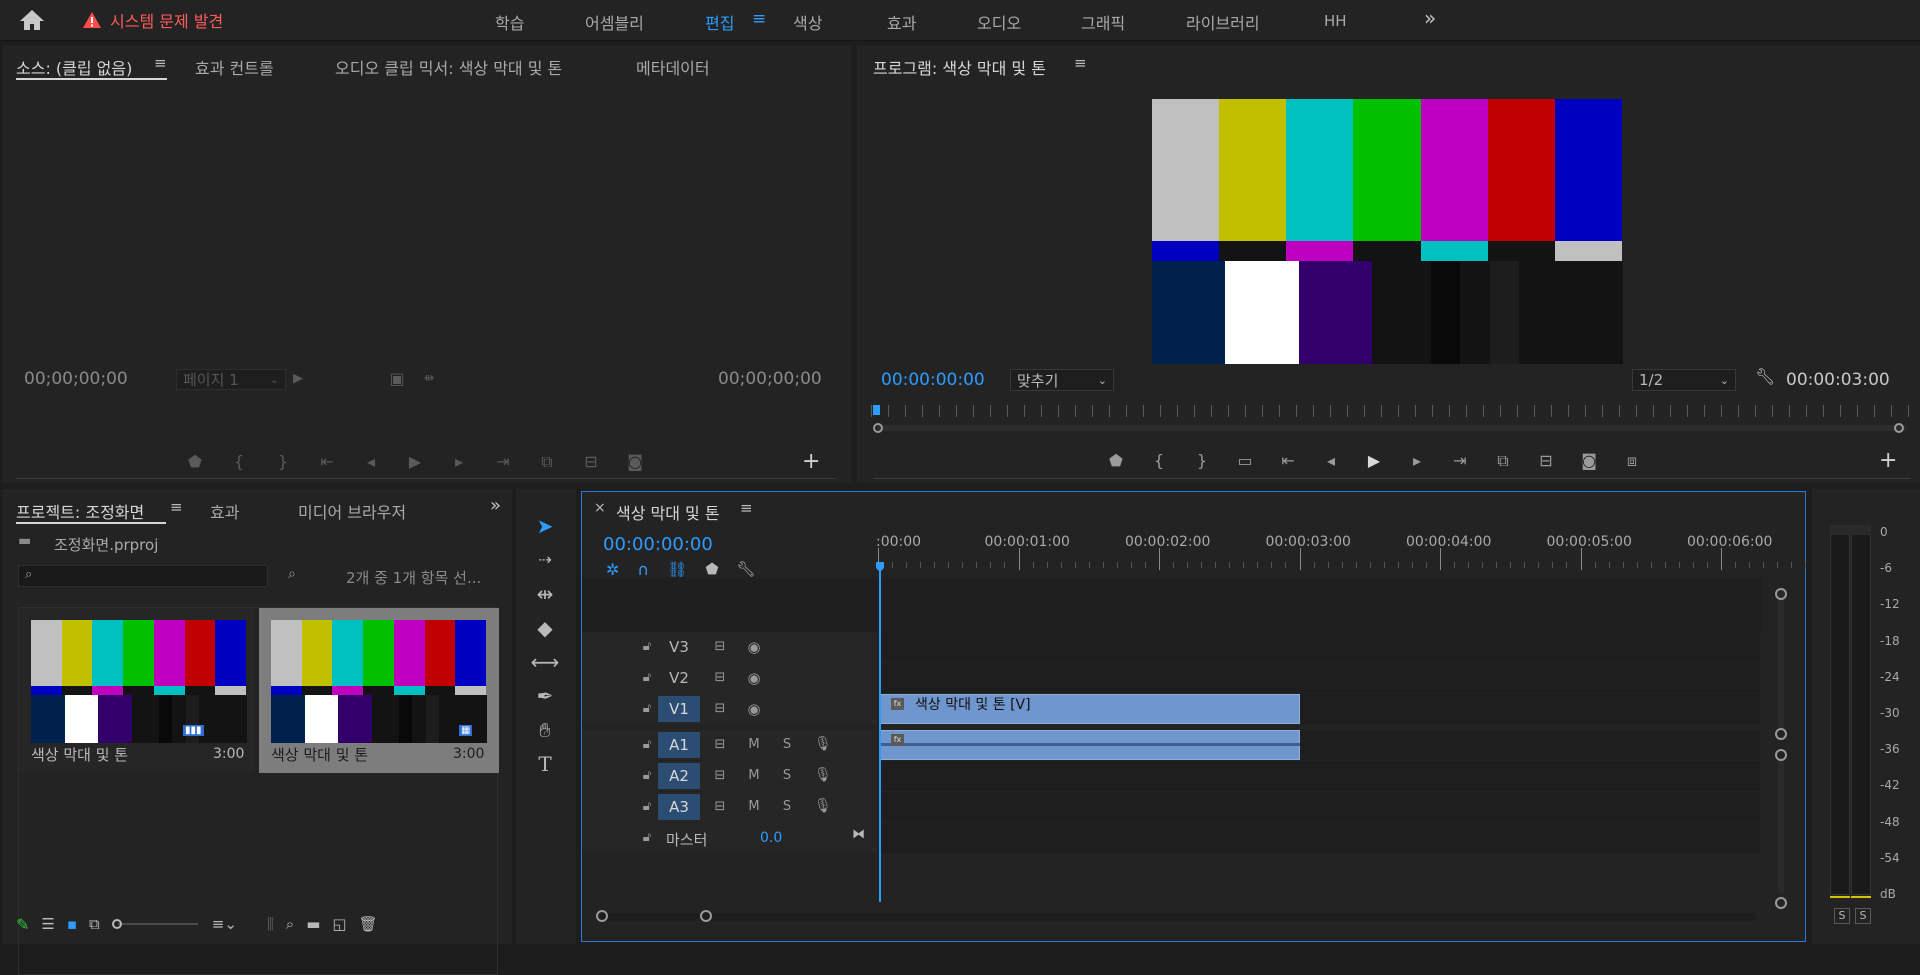 The width and height of the screenshot is (1920, 975). What do you see at coordinates (231, 379) in the screenshot?
I see `source-page-select: 페이지 1 ⌄` at bounding box center [231, 379].